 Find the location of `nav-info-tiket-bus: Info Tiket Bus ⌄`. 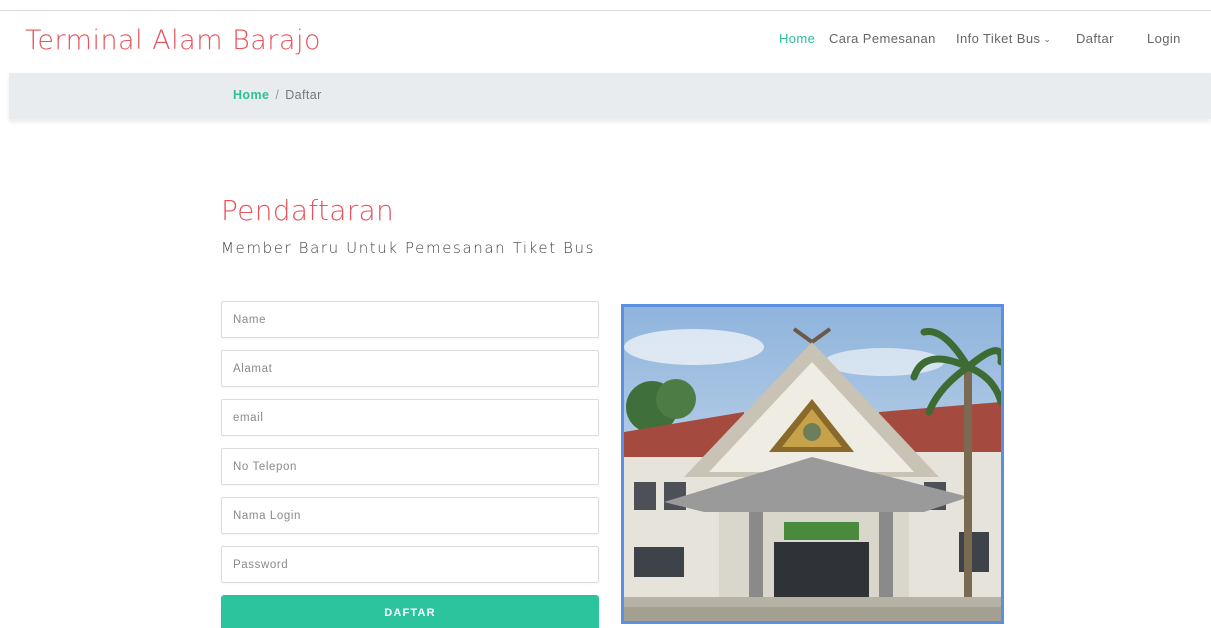

nav-info-tiket-bus: Info Tiket Bus ⌄ is located at coordinates (1003, 38).